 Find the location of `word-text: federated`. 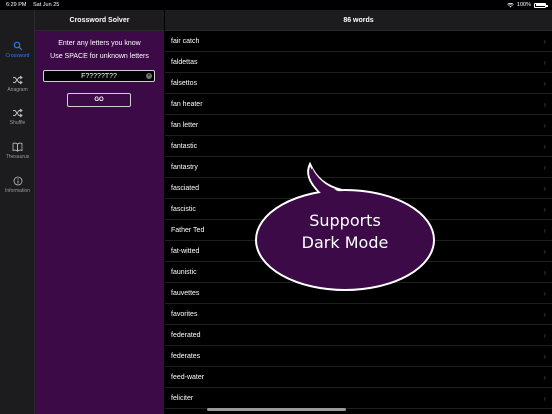

word-text: federated is located at coordinates (186, 335).